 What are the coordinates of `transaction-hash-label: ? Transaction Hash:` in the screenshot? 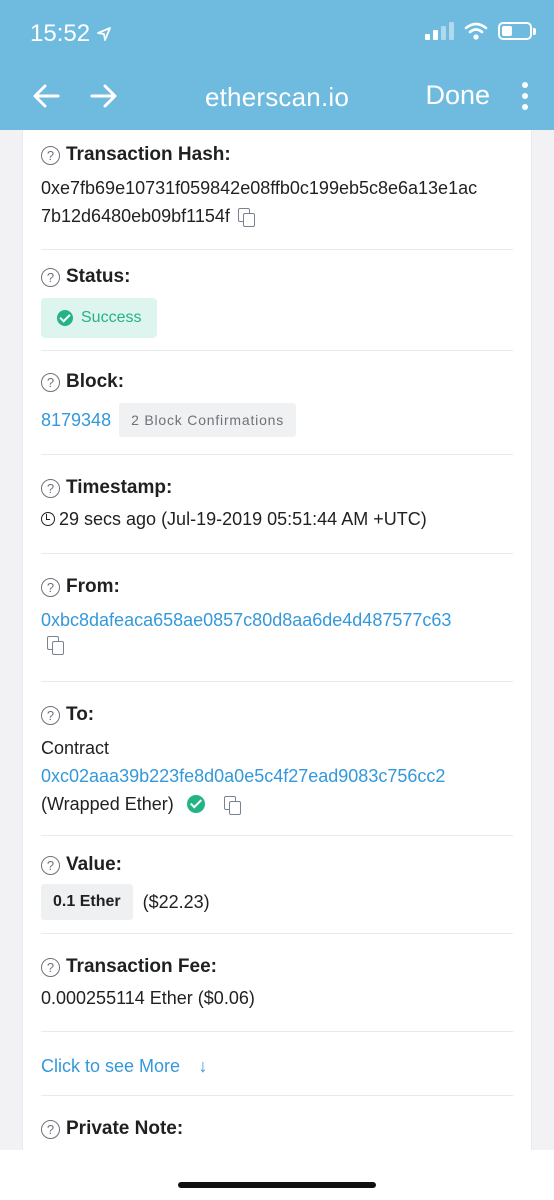 It's located at (277, 155).